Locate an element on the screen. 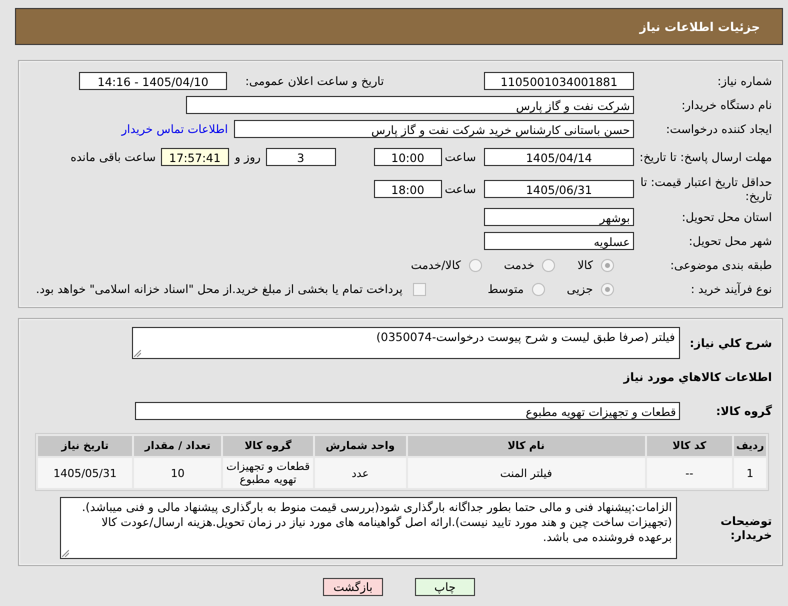  column-header: کد کالا is located at coordinates (689, 446).